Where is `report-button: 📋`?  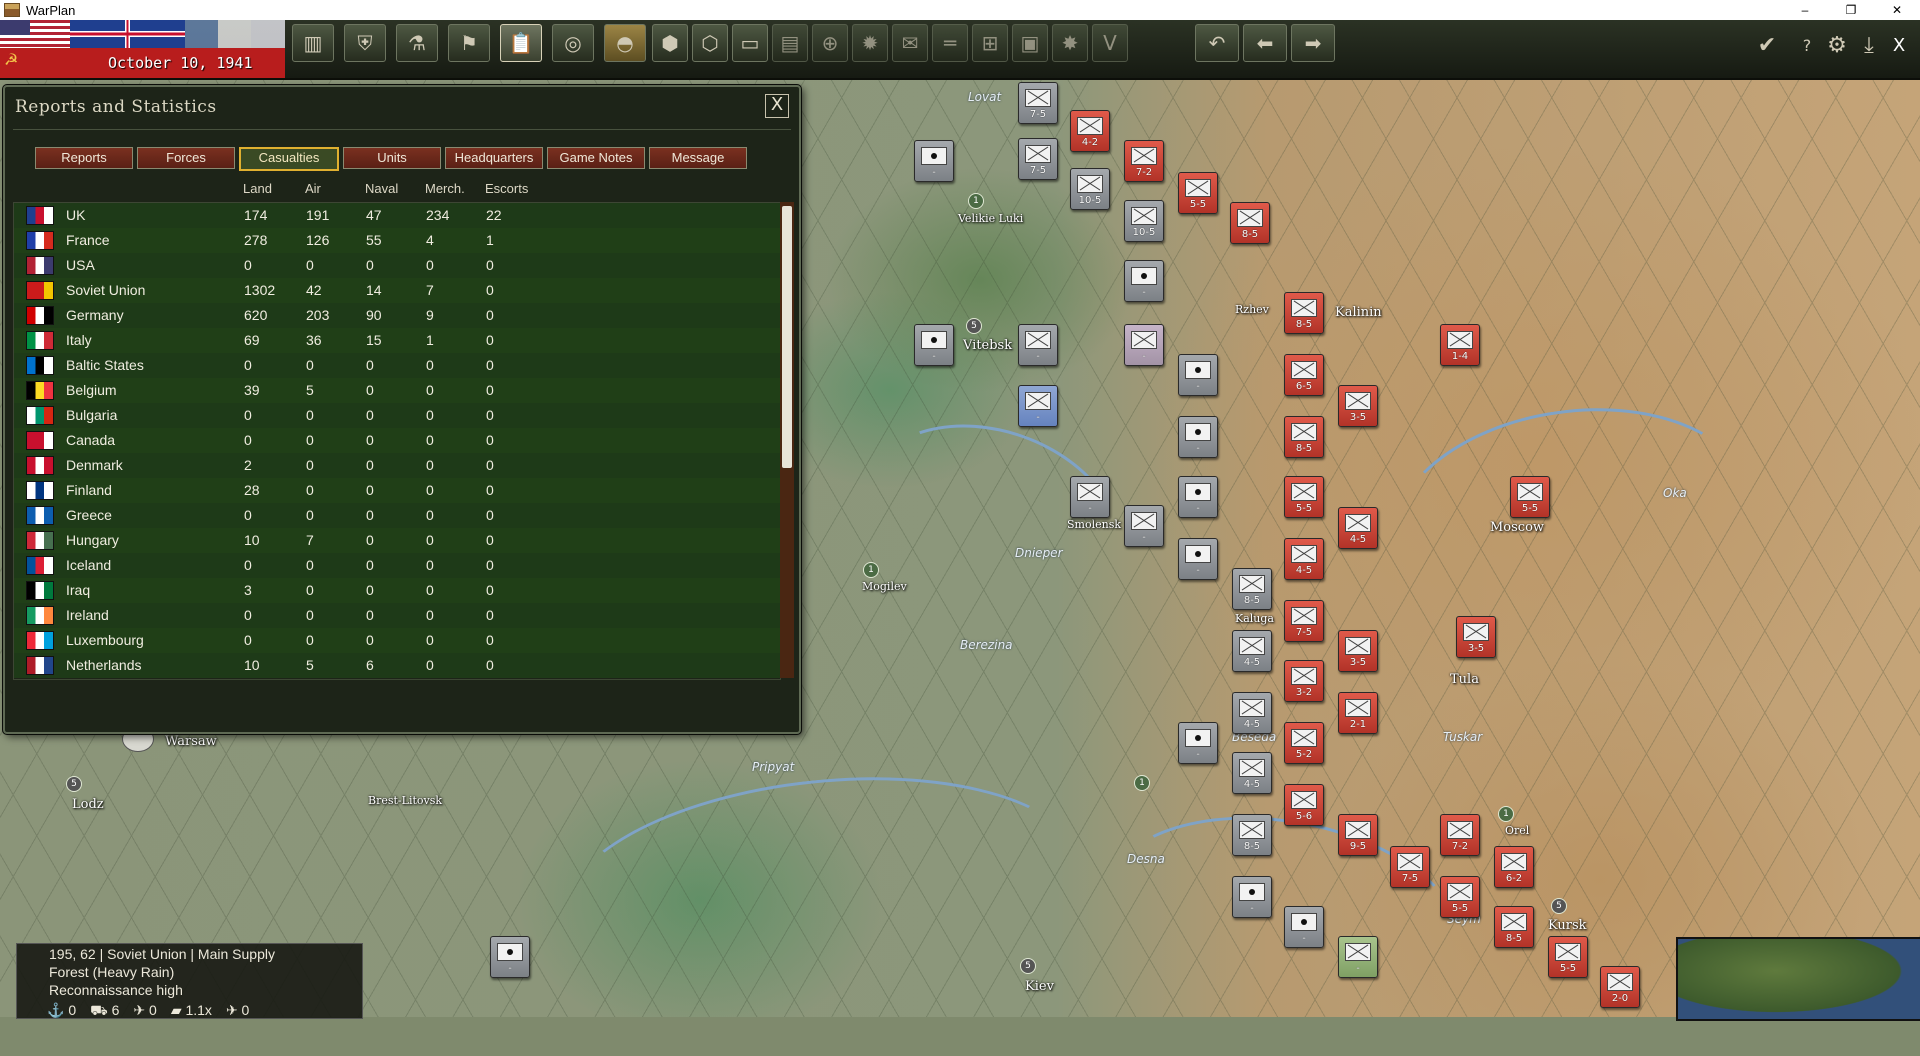
report-button: 📋 is located at coordinates (521, 43).